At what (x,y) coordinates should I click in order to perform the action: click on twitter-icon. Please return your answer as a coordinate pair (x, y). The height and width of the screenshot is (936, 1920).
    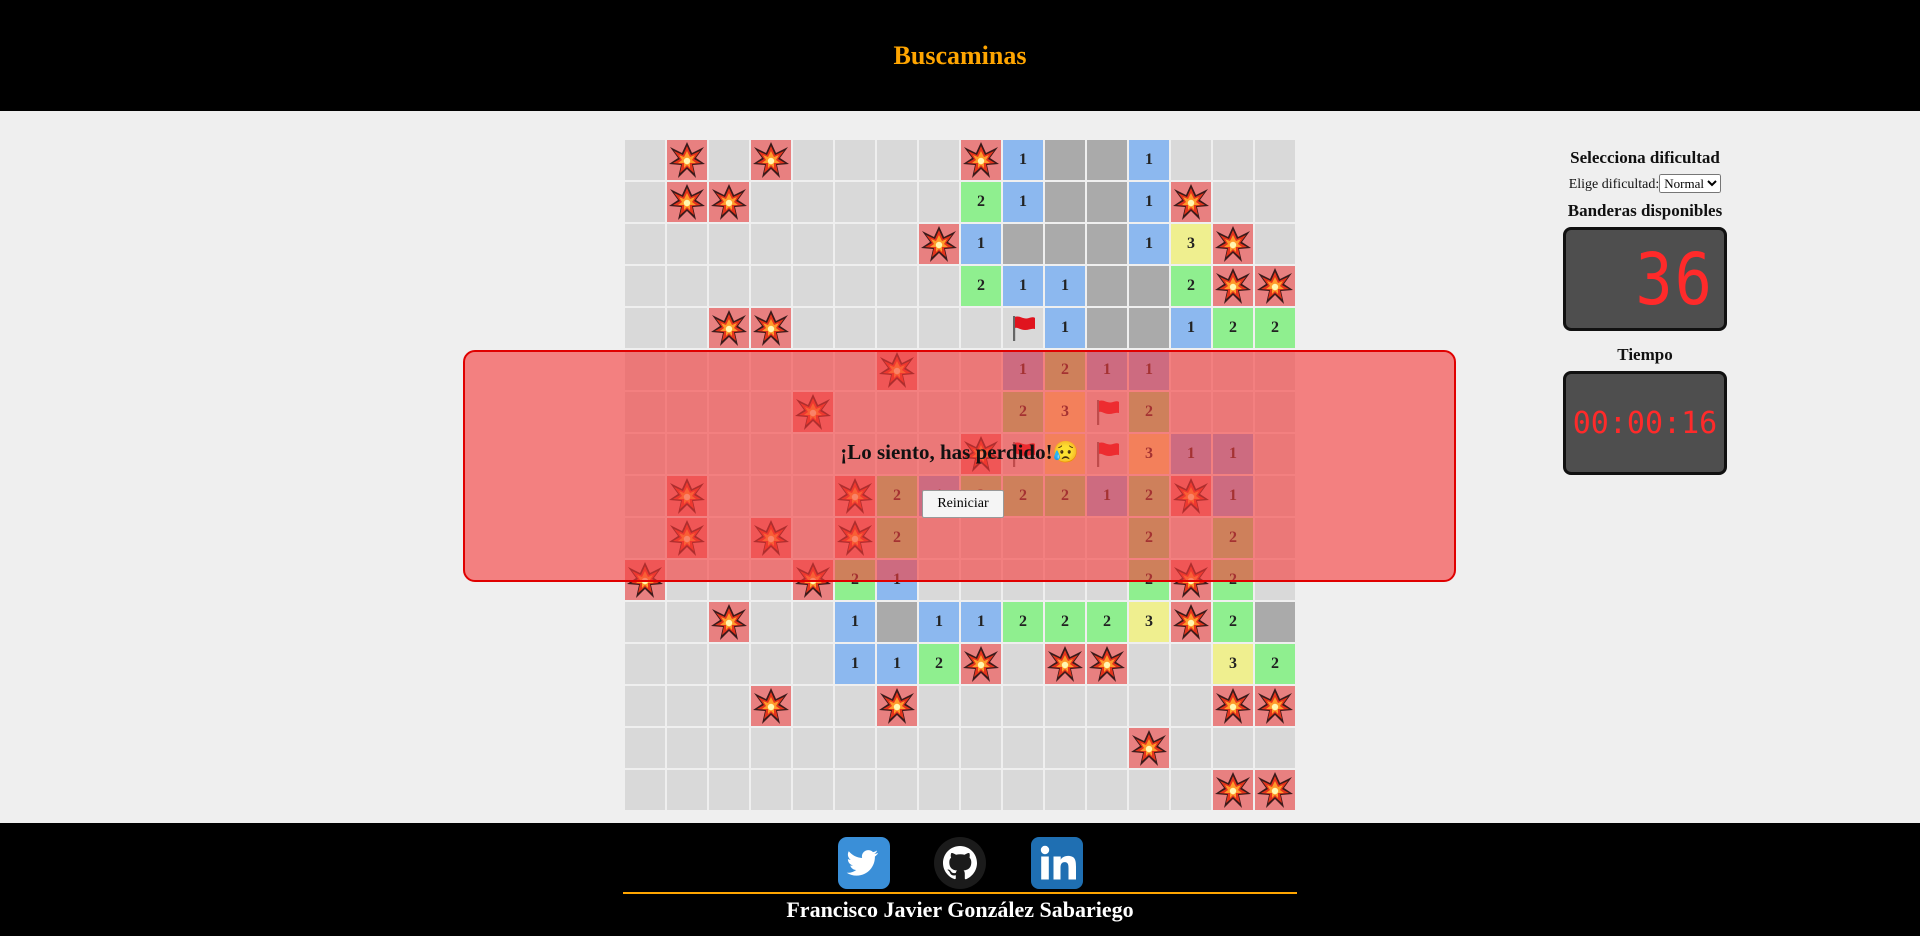
    Looking at the image, I should click on (864, 863).